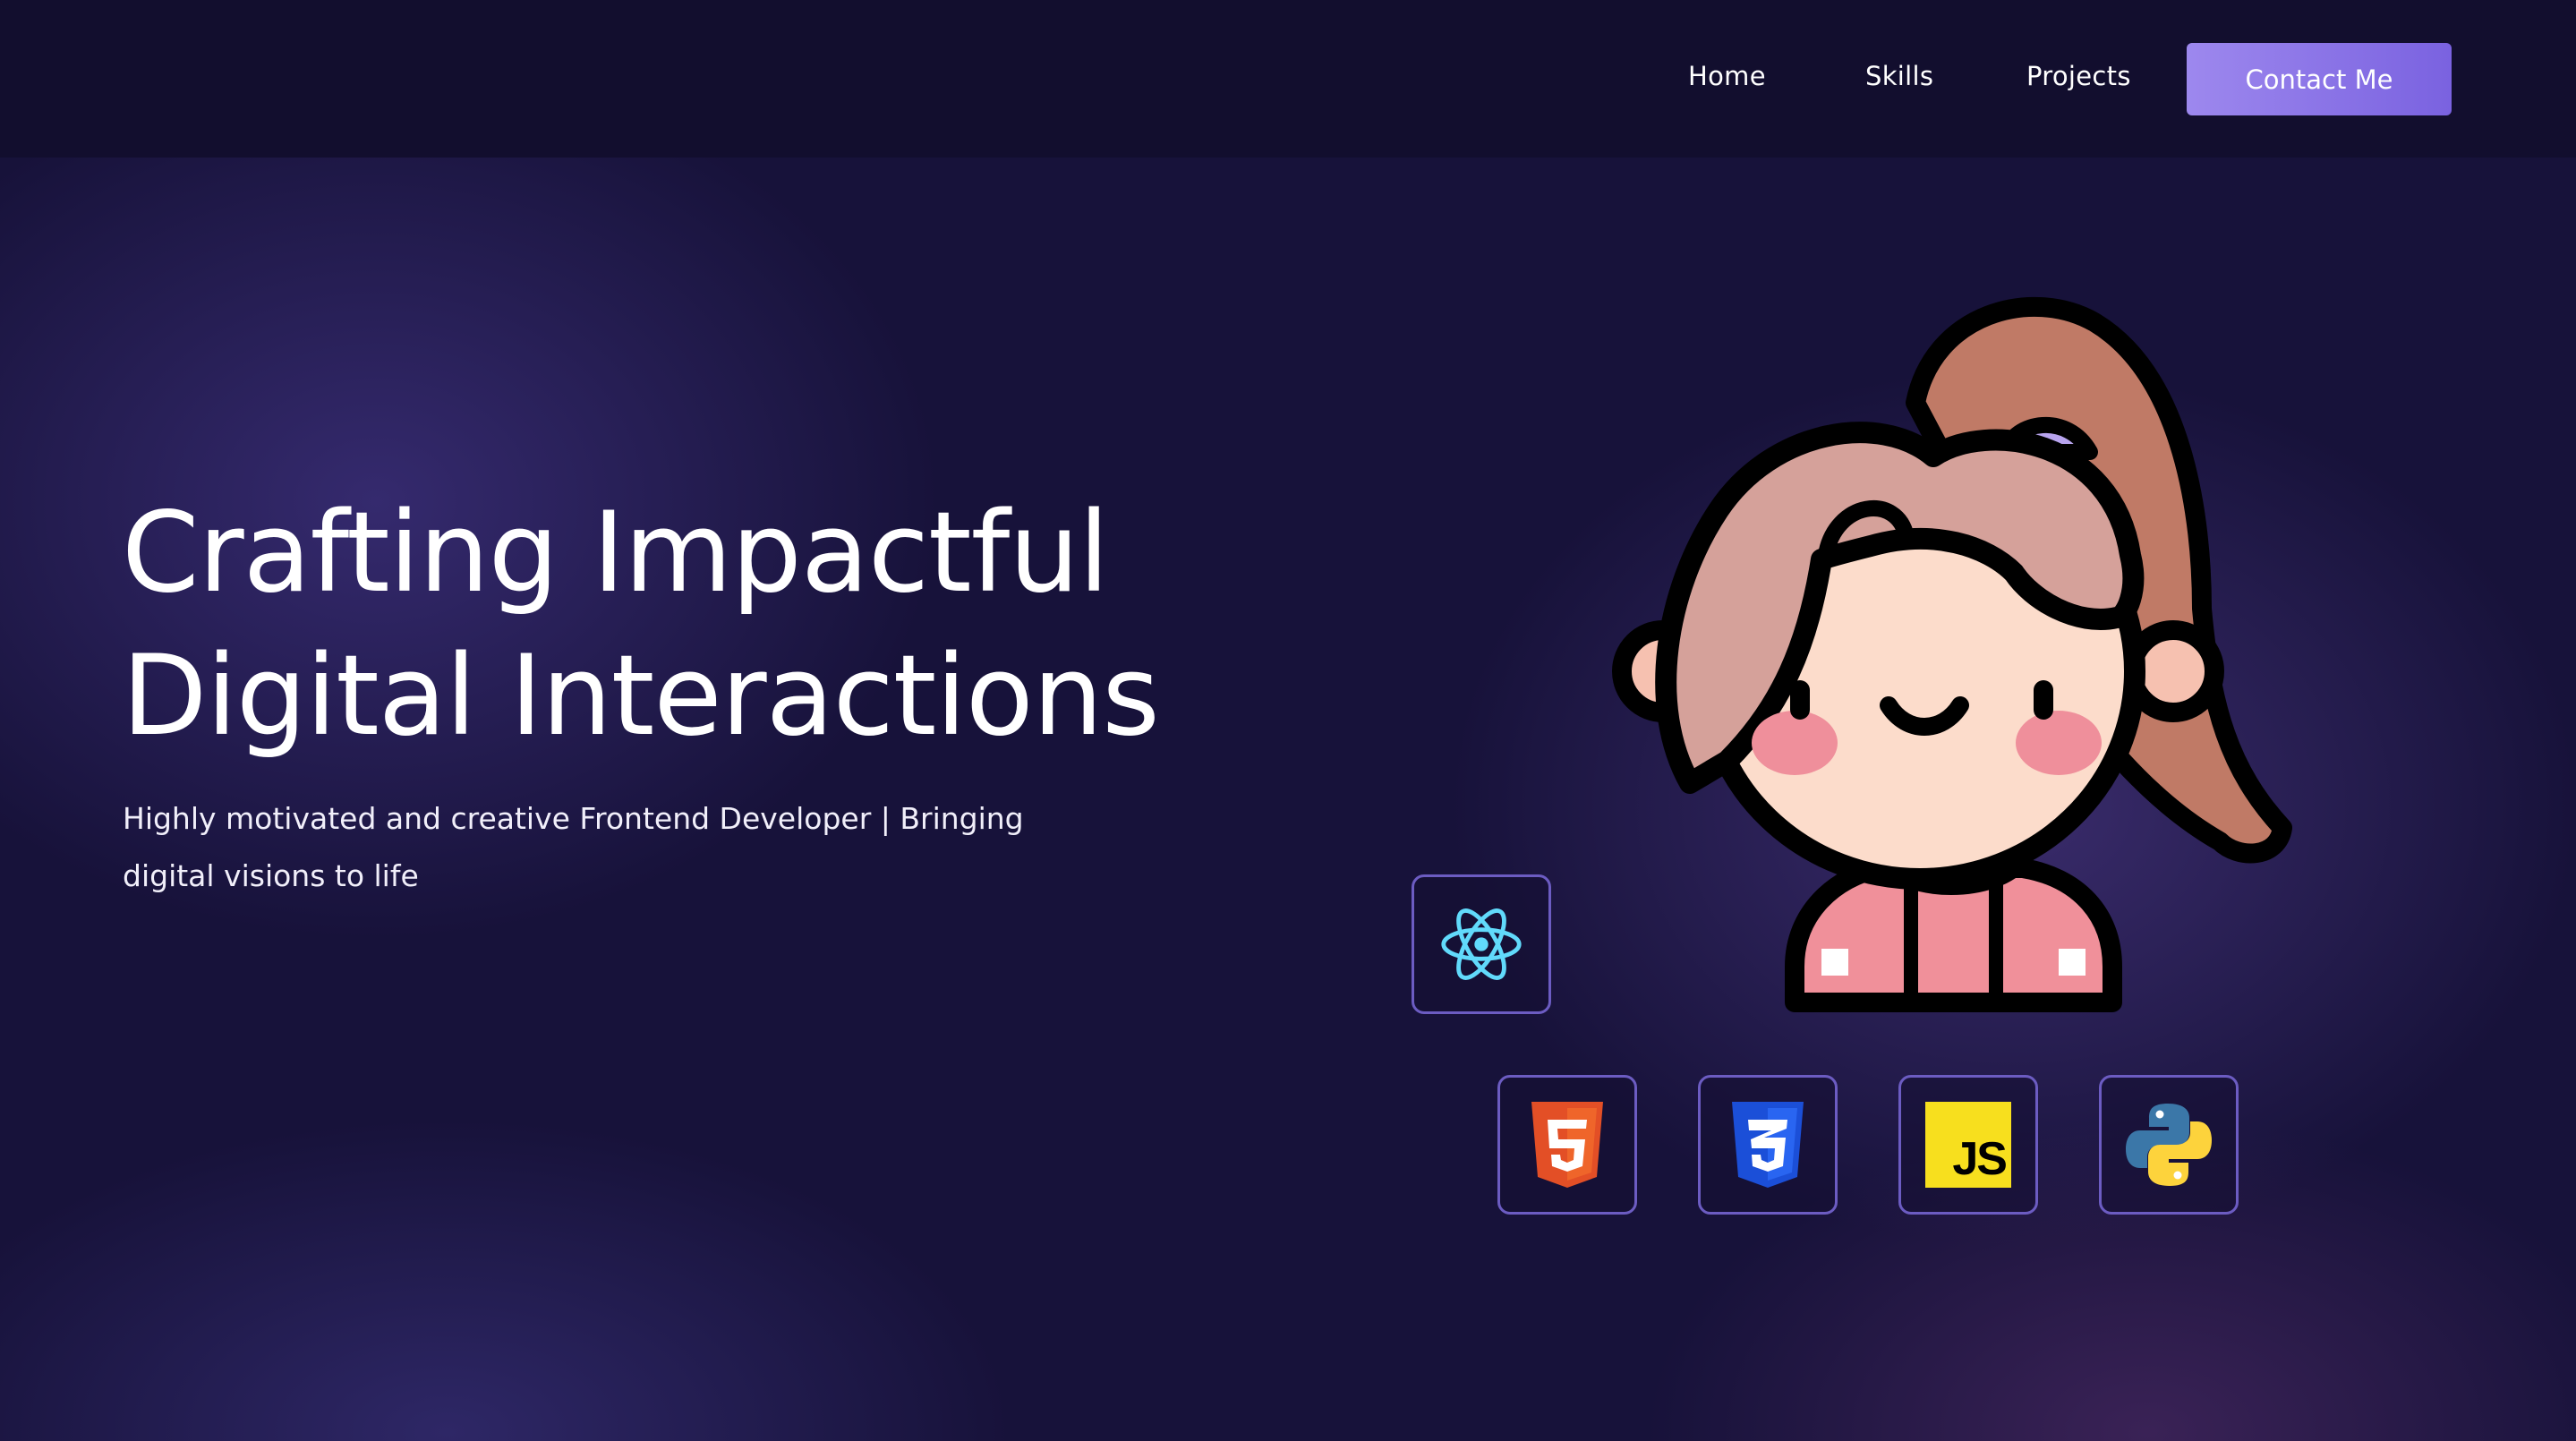  I want to click on skill-tile-javascript: JS, so click(1968, 1145).